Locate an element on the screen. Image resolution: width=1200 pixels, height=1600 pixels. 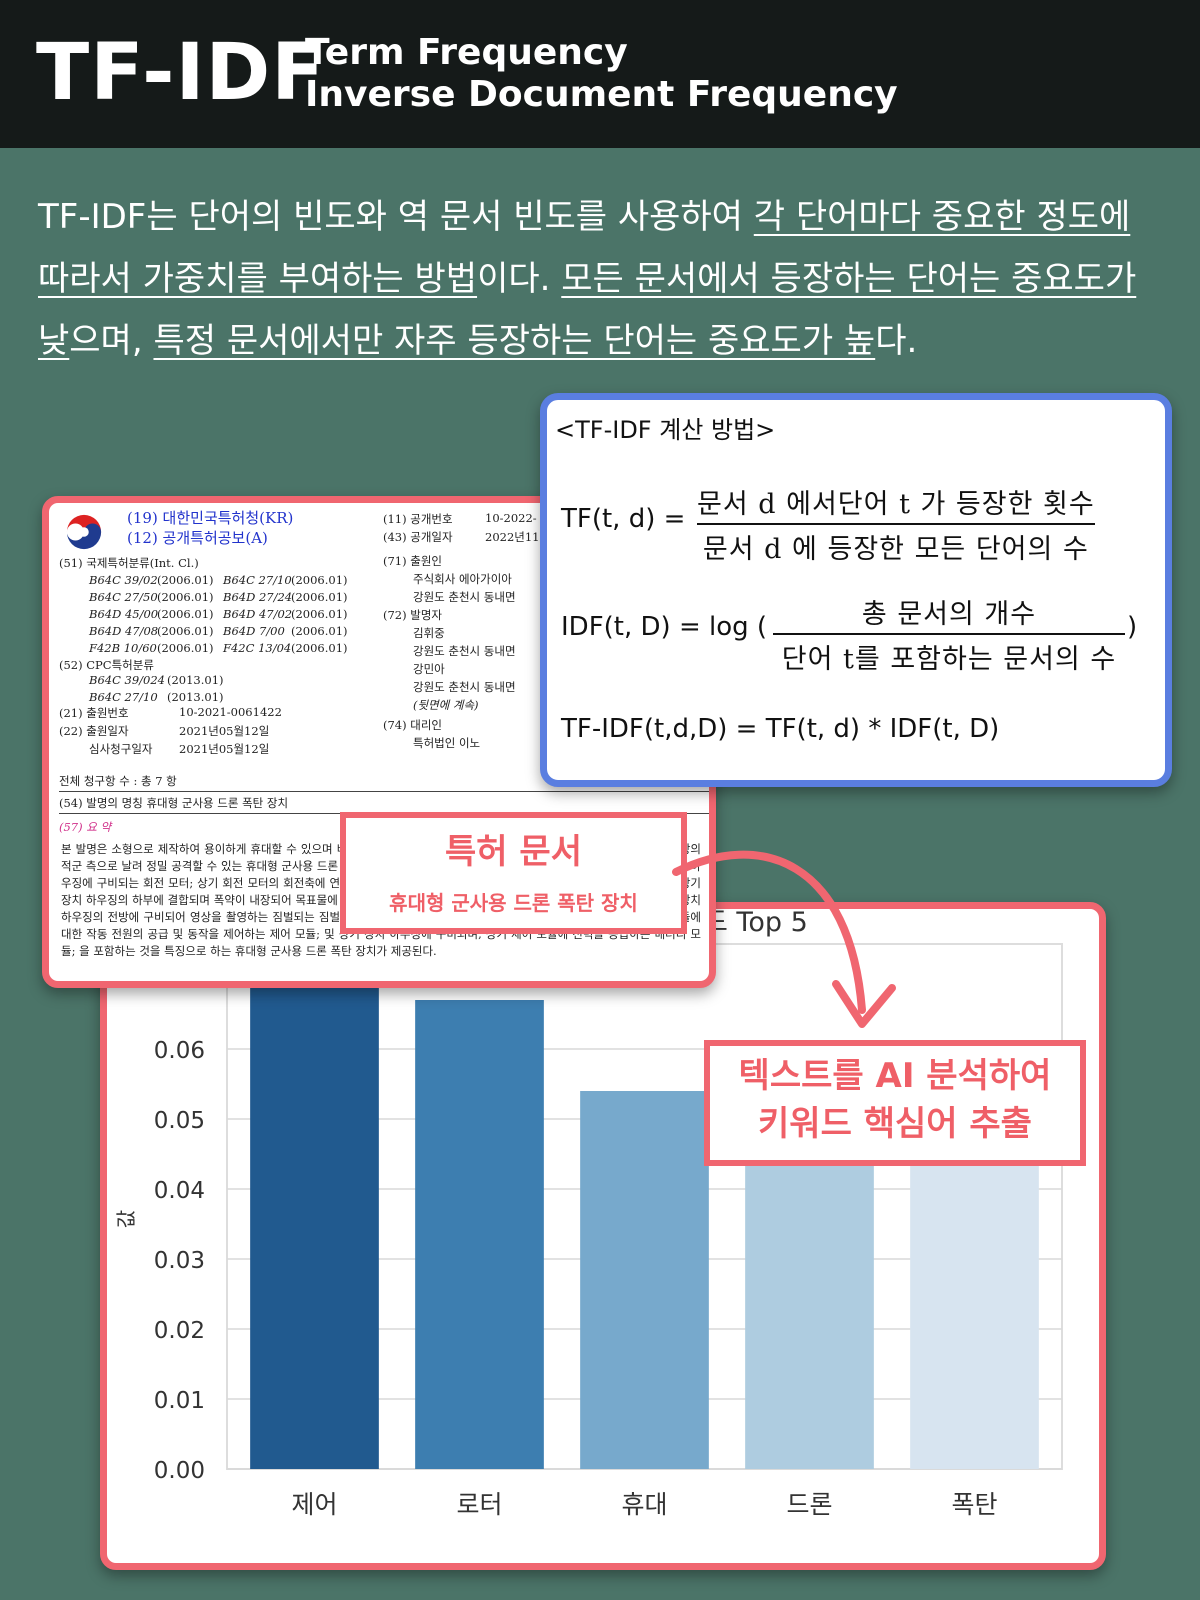
y-axis-label: 값 is located at coordinates (126, 1219).